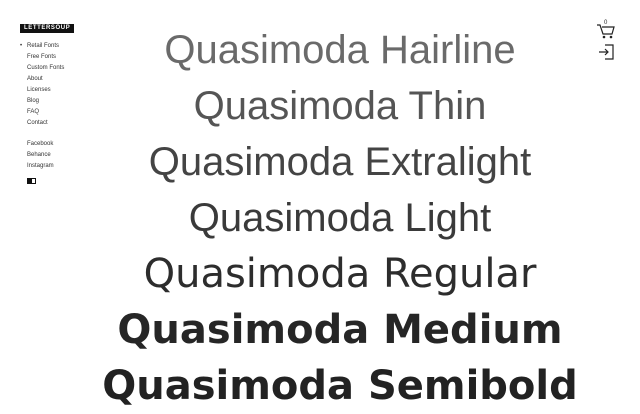 Image resolution: width=640 pixels, height=414 pixels. I want to click on specimen-light: Quasimoda Light, so click(340, 218).